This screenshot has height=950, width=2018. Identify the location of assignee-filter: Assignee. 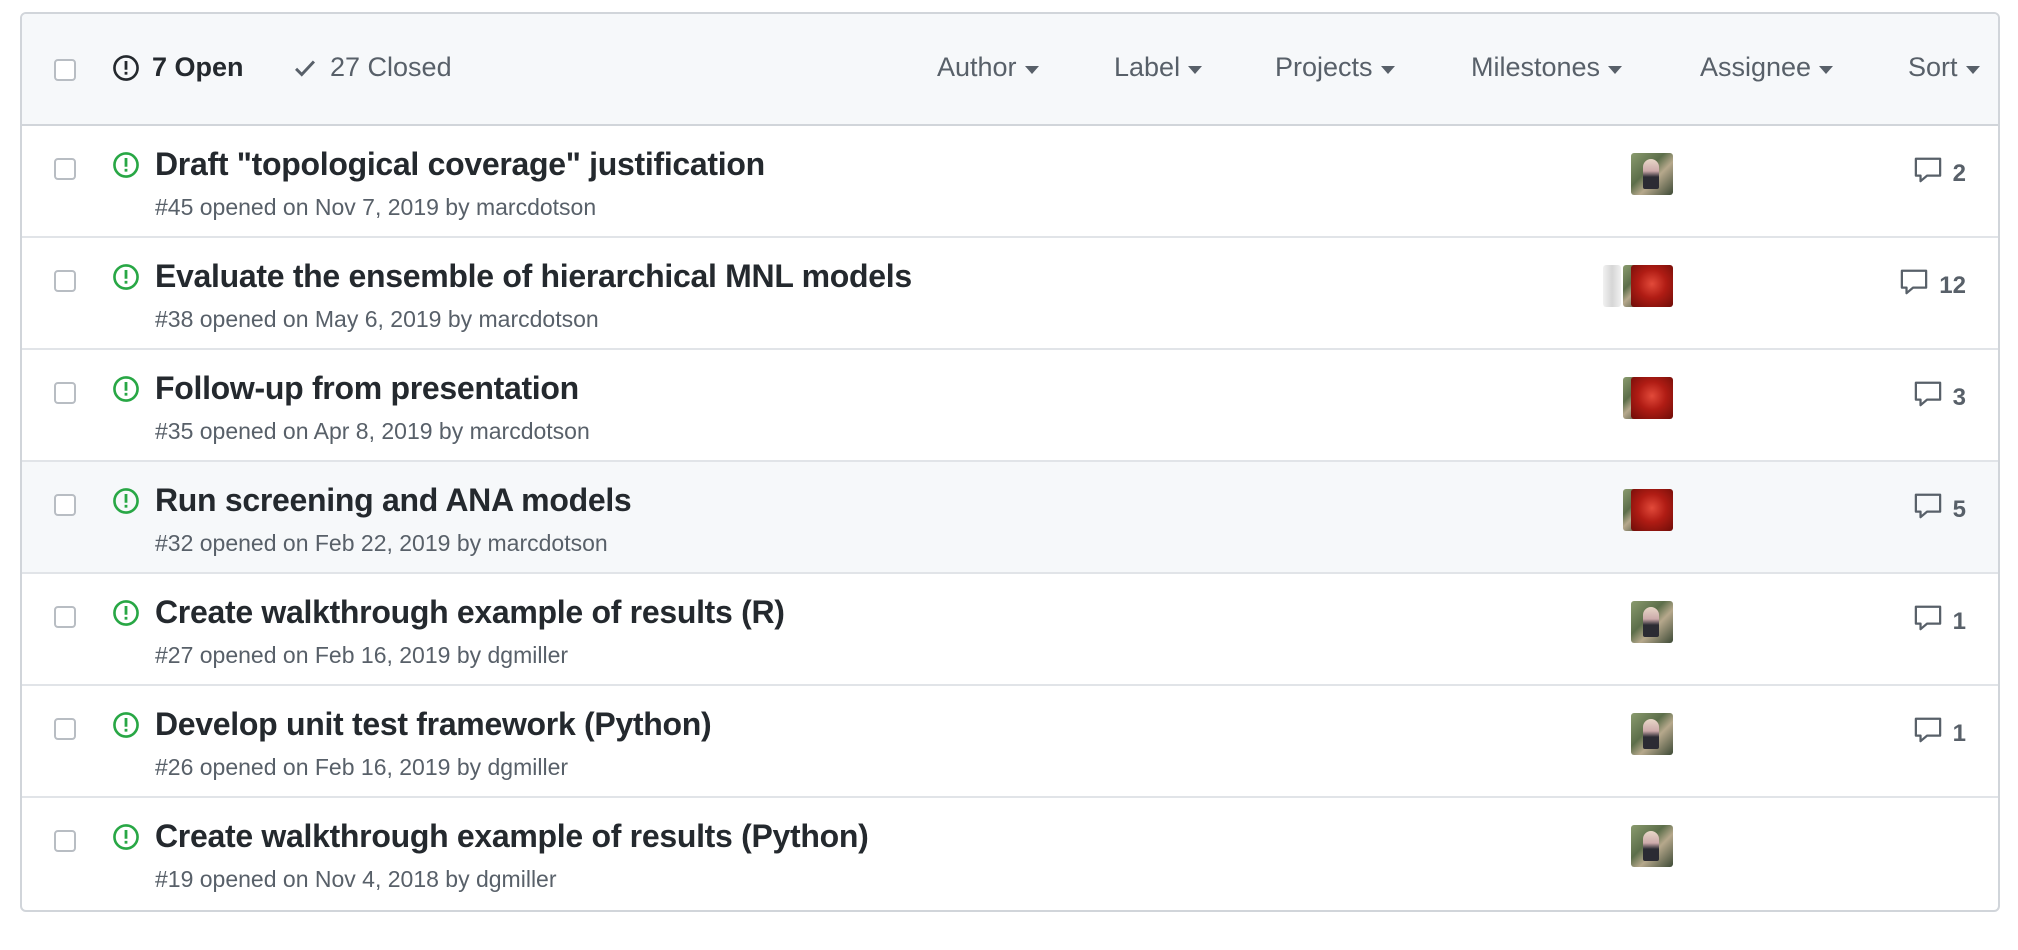
(1767, 67).